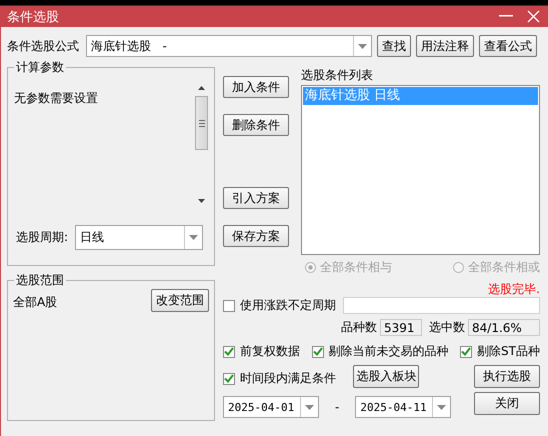  Describe the element at coordinates (139, 237) in the screenshot. I see `period-dropdown: 日线` at that location.